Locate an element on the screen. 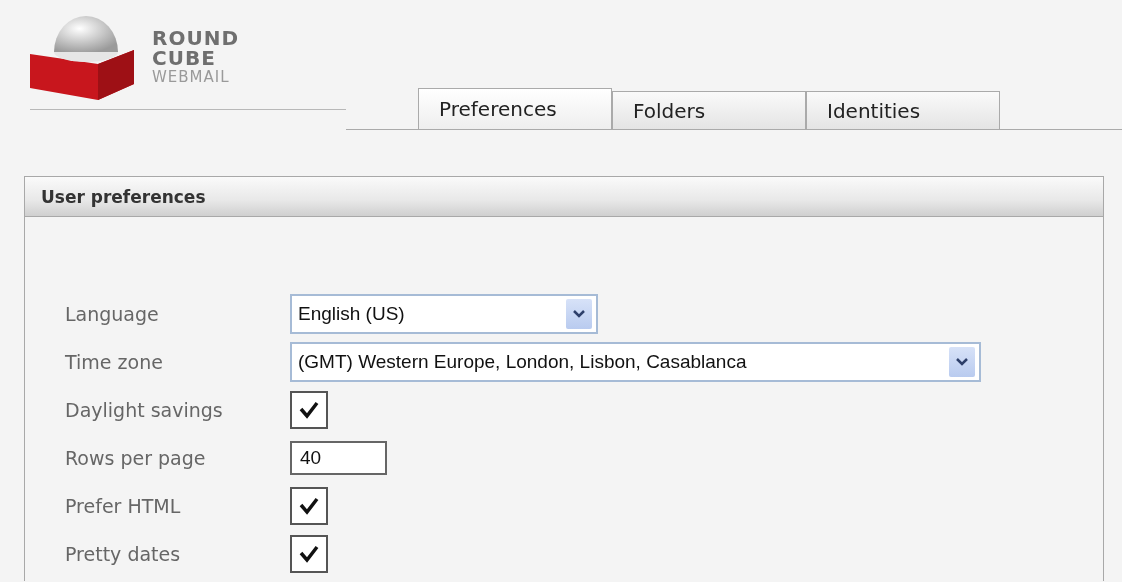 The image size is (1122, 582). field-label: Pretty dates is located at coordinates (123, 554).